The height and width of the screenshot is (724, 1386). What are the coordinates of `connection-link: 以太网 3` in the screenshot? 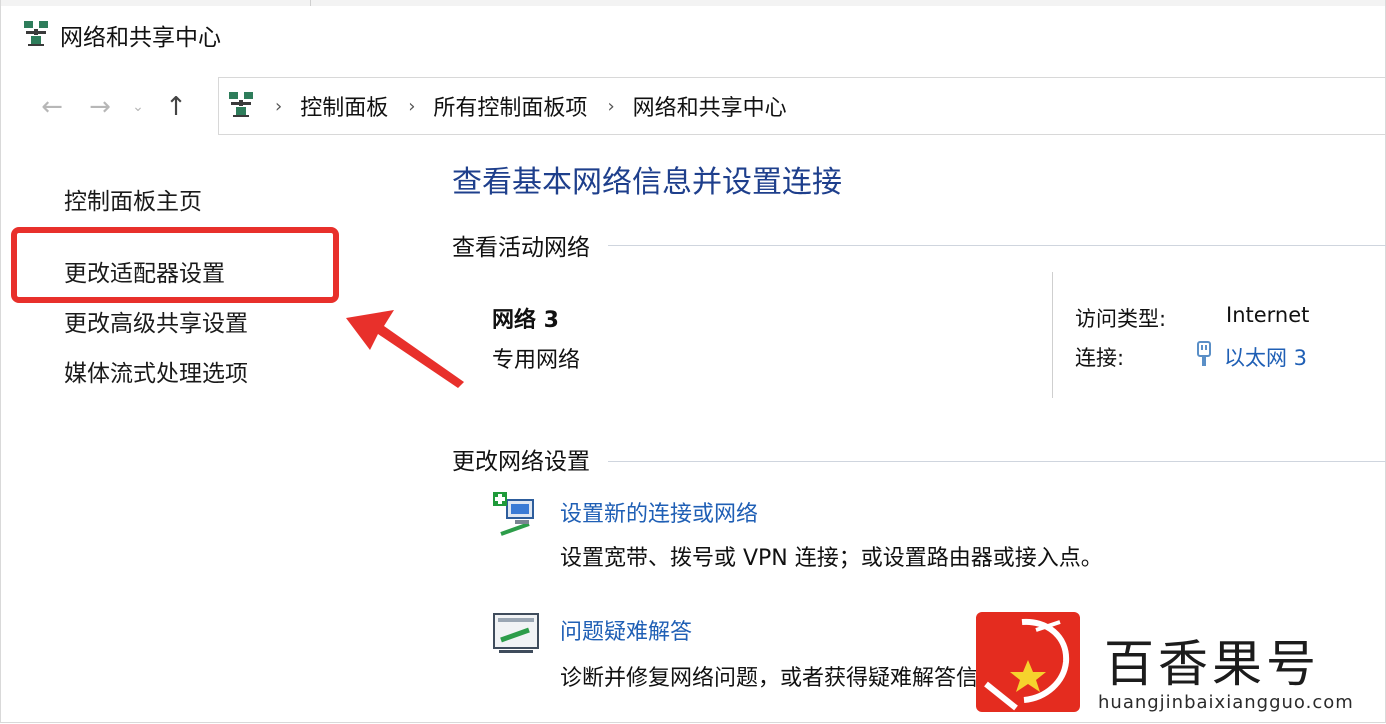 It's located at (1250, 357).